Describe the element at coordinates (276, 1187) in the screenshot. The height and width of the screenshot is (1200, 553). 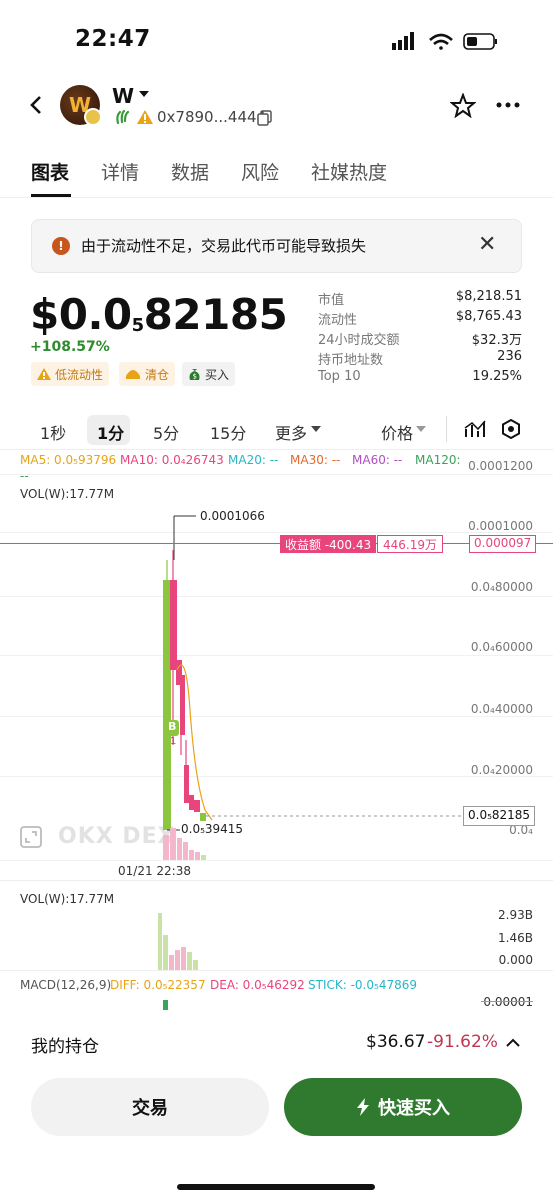
I see `home-indicator` at that location.